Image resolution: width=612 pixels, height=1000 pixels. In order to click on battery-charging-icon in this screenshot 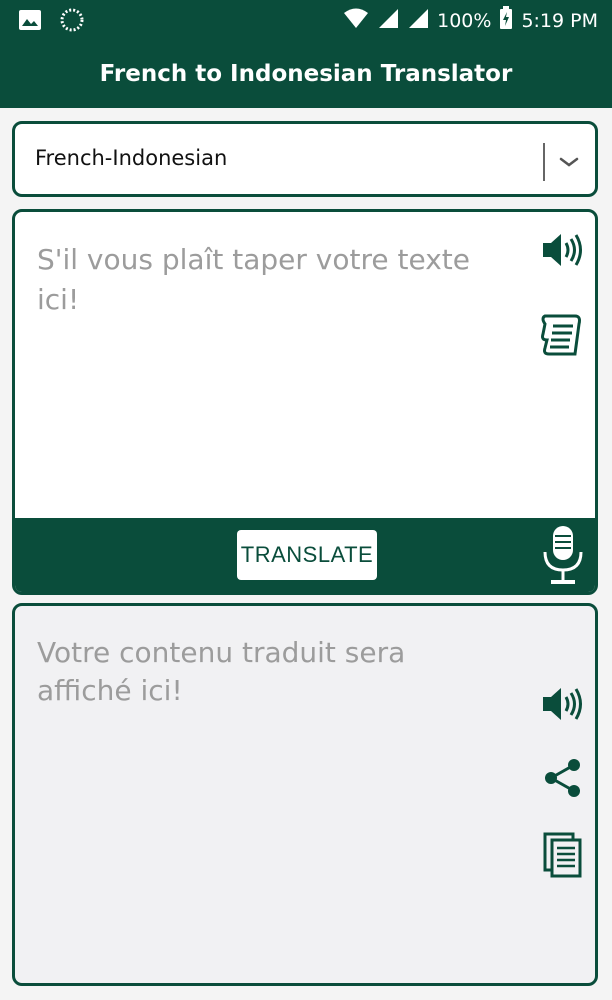, I will do `click(506, 20)`.